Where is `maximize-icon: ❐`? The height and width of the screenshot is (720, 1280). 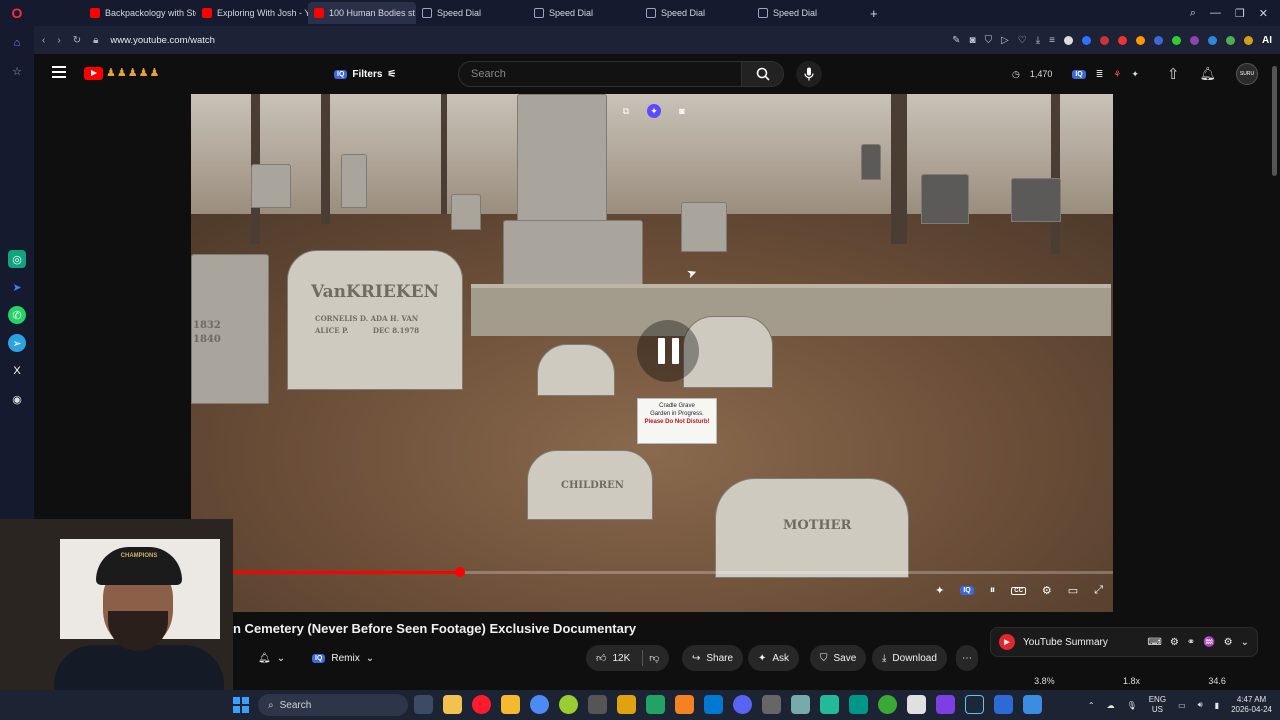
maximize-icon: ❐ is located at coordinates (1240, 13).